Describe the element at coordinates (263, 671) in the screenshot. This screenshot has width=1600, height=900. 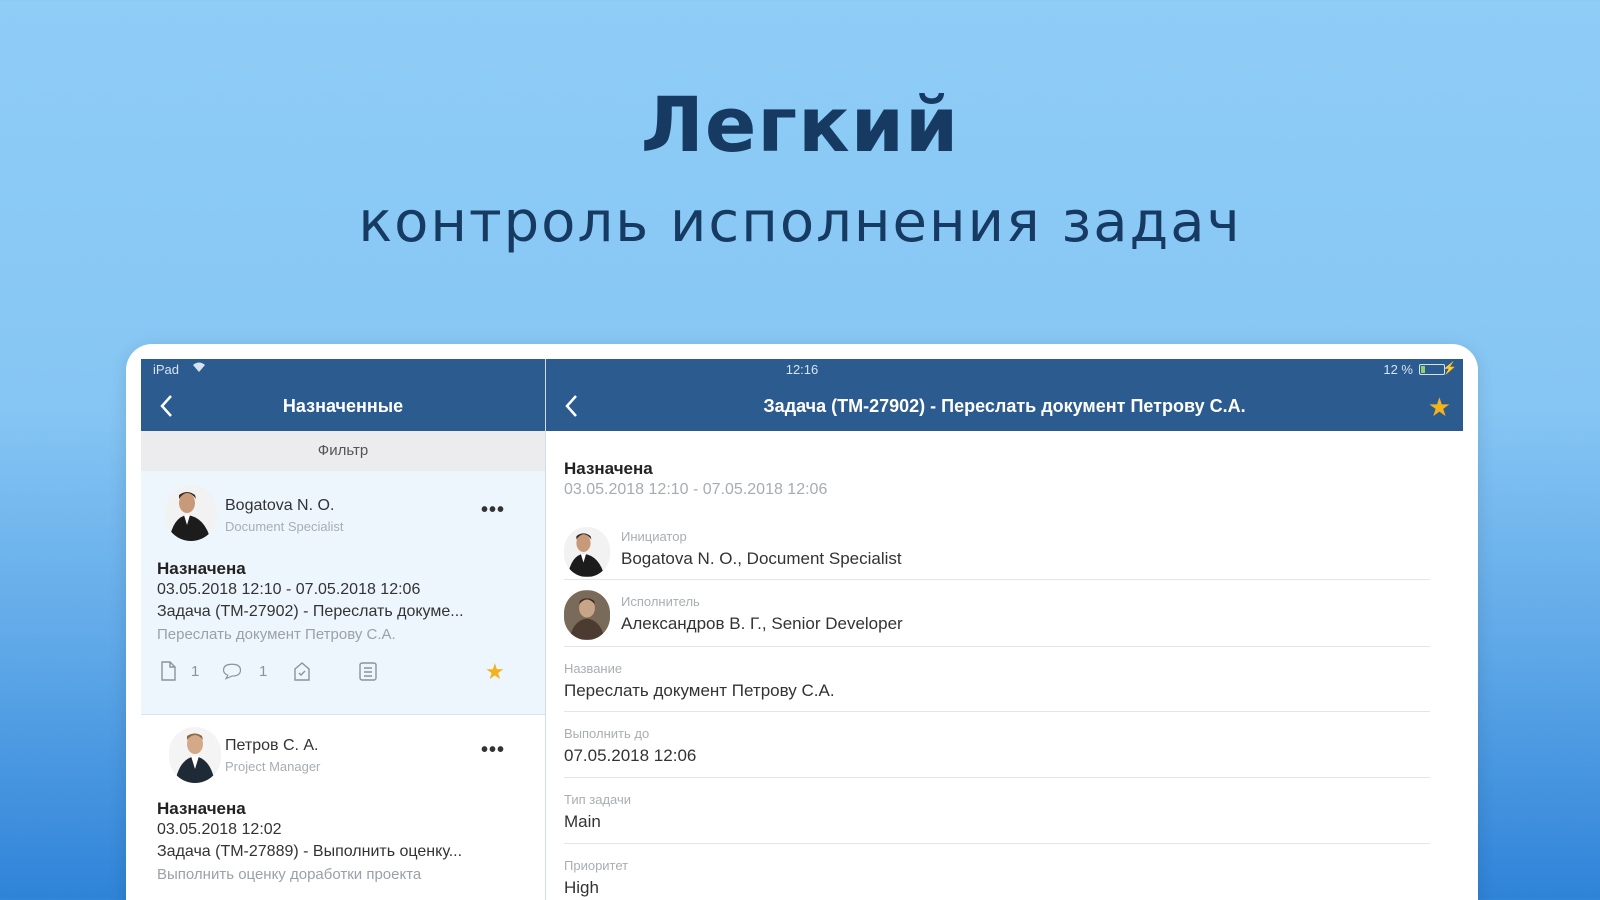
I see `comments-count: 1` at that location.